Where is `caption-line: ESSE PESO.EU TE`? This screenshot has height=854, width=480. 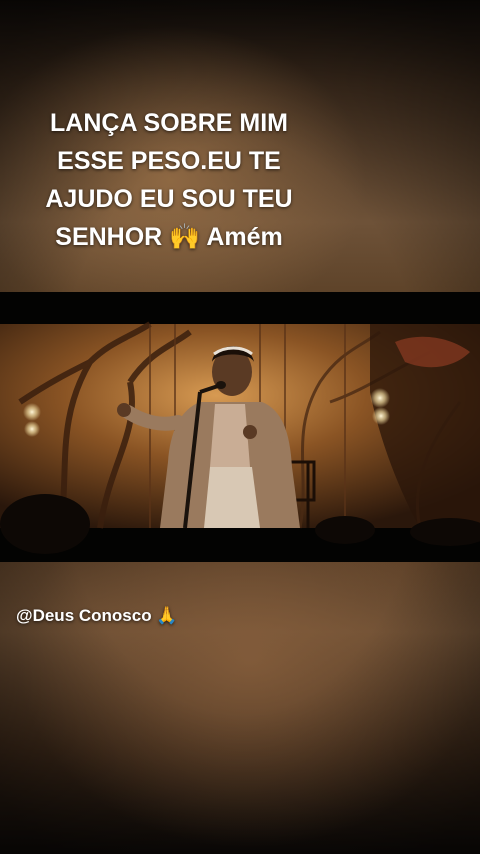
caption-line: ESSE PESO.EU TE is located at coordinates (169, 161).